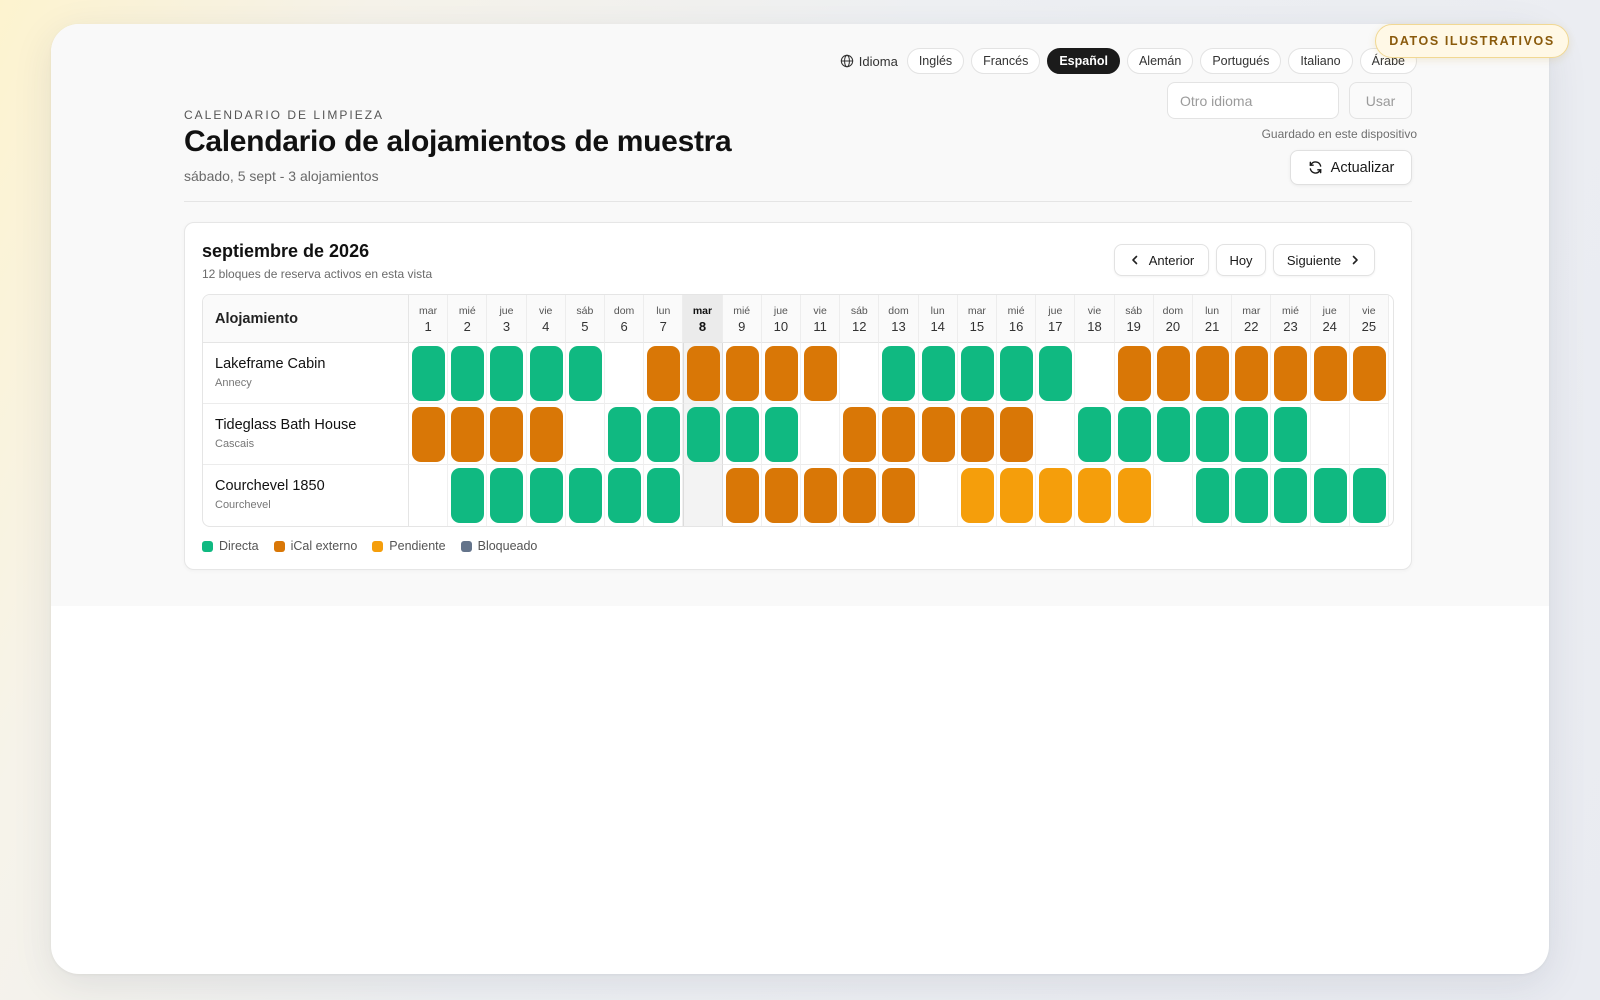  I want to click on language-option: Francés, so click(1006, 61).